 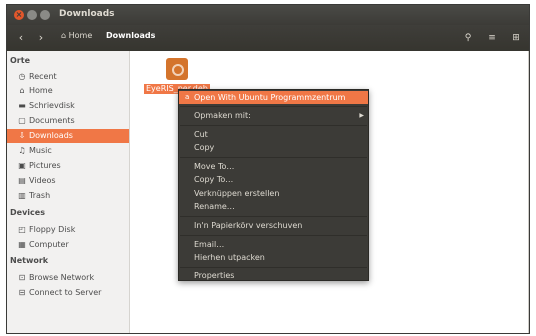 What do you see at coordinates (52, 229) in the screenshot?
I see `sidebar-item-label: Floppy Disk` at bounding box center [52, 229].